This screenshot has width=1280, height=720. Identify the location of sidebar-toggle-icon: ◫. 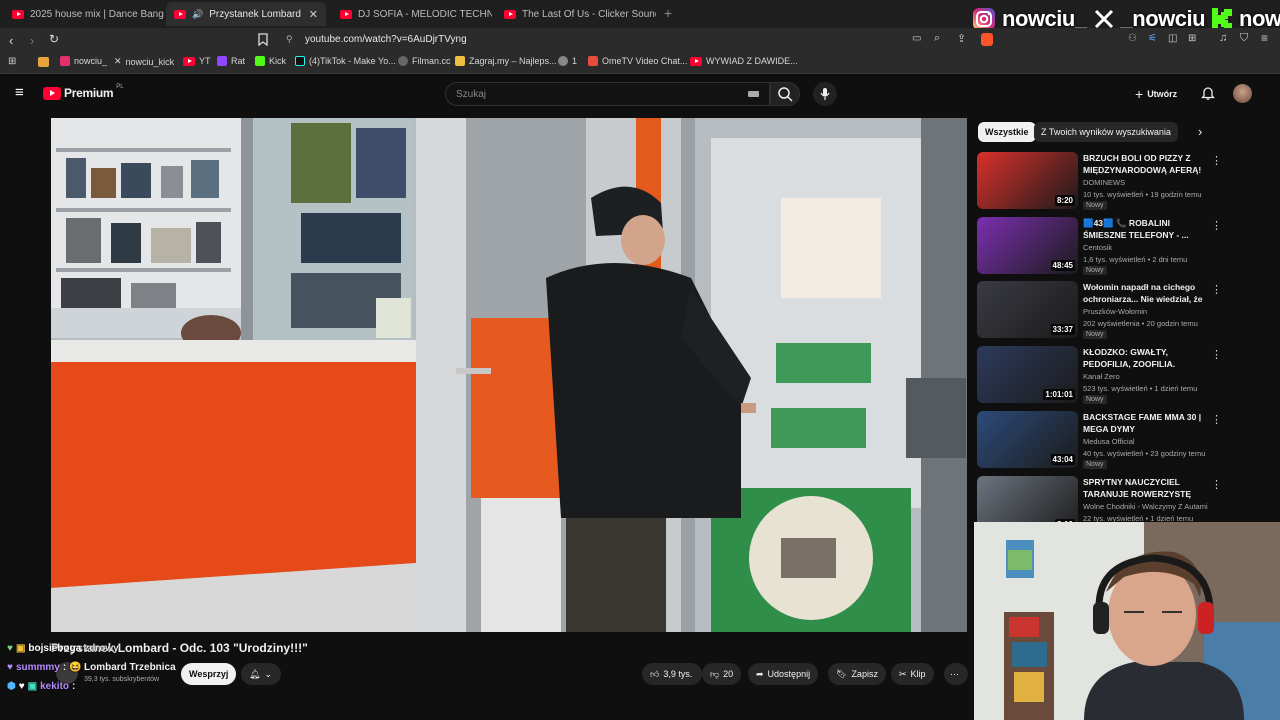
(1172, 38).